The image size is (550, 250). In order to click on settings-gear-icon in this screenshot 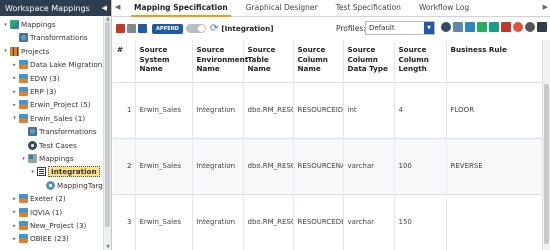, I will do `click(446, 27)`.